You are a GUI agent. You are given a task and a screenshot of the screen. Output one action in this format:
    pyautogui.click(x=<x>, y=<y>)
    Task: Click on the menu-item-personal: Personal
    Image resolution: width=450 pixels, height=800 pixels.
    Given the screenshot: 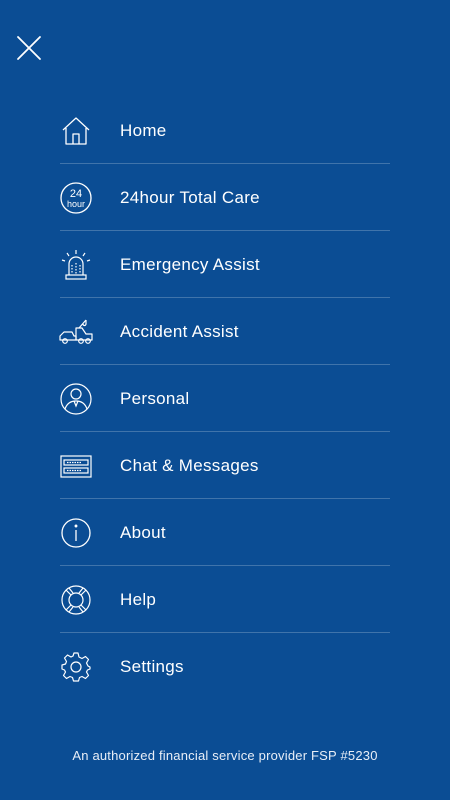 What is the action you would take?
    pyautogui.click(x=225, y=398)
    